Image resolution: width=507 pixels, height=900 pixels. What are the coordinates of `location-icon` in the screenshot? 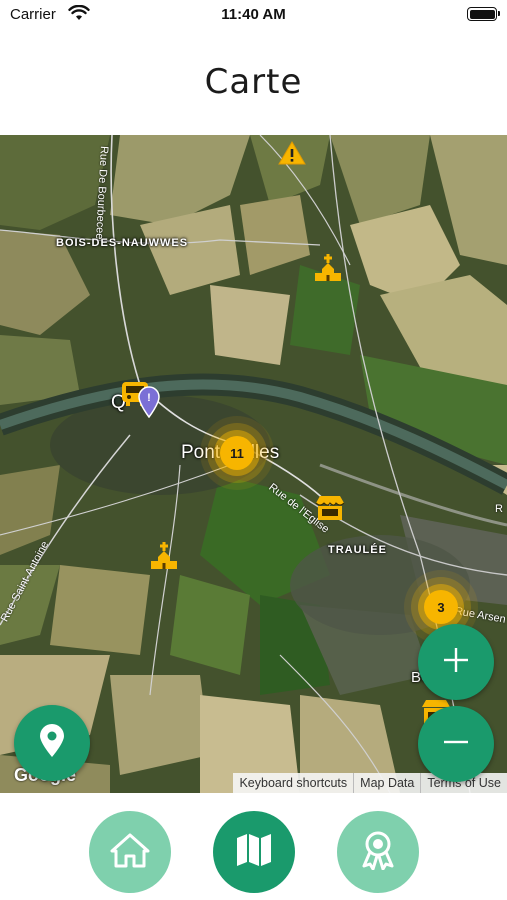 It's located at (52, 743).